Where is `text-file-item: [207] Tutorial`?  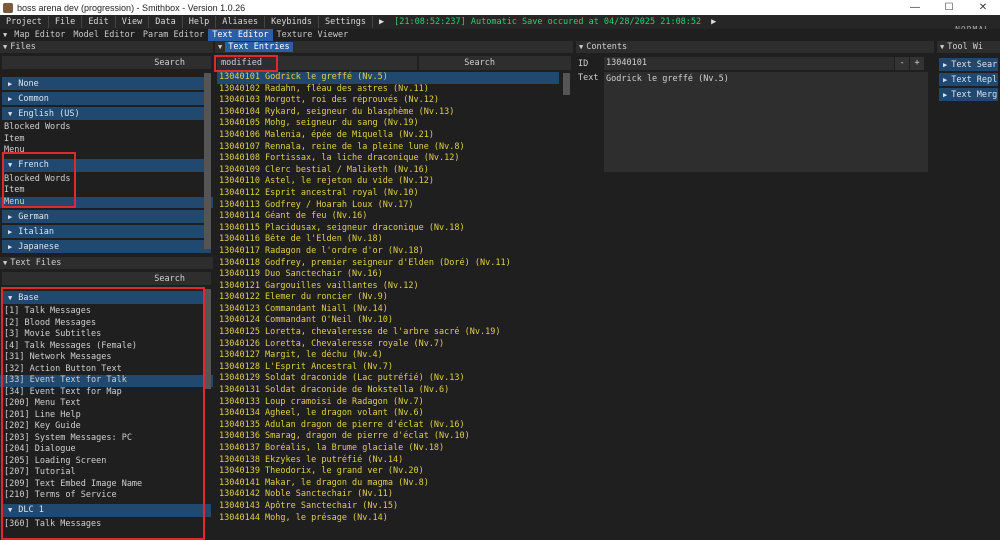 text-file-item: [207] Tutorial is located at coordinates (106, 473).